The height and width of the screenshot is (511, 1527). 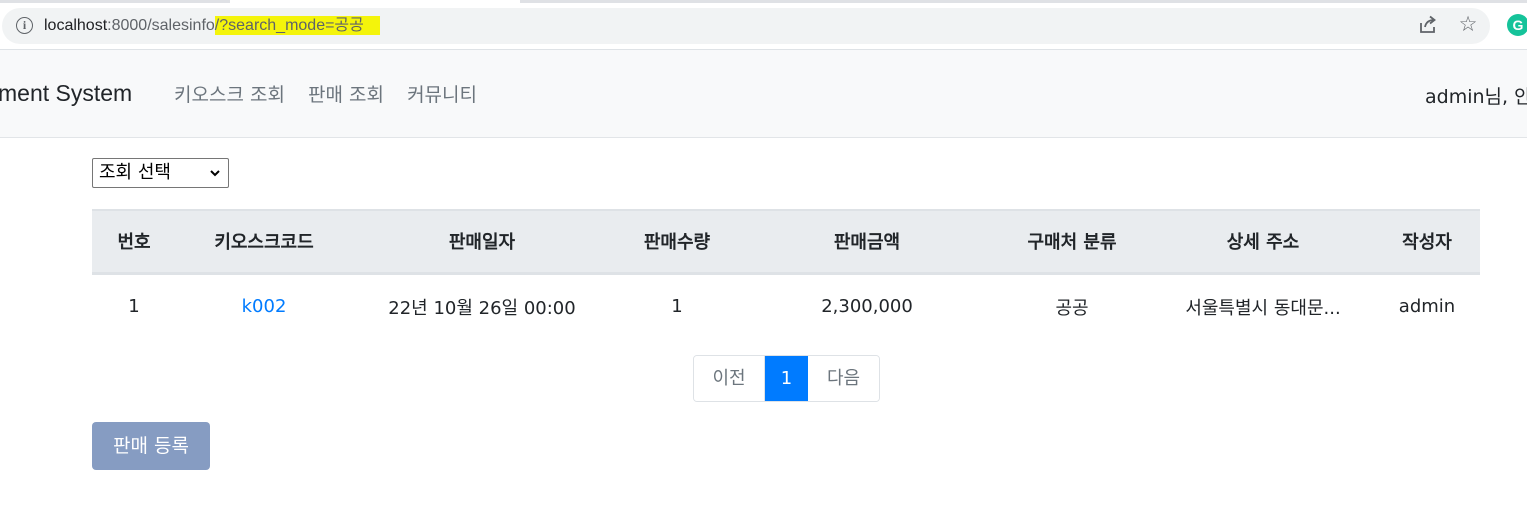 What do you see at coordinates (264, 242) in the screenshot?
I see `header-kiosk-code: 키오스크코드` at bounding box center [264, 242].